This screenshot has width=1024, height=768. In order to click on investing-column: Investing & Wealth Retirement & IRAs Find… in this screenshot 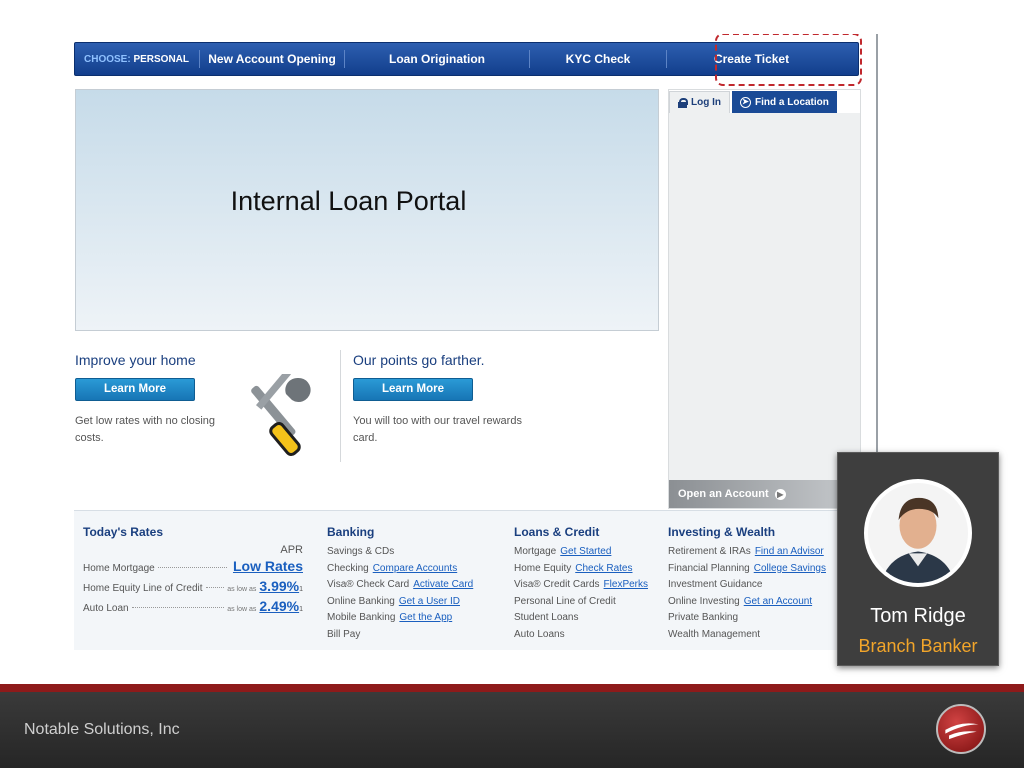, I will do `click(755, 584)`.